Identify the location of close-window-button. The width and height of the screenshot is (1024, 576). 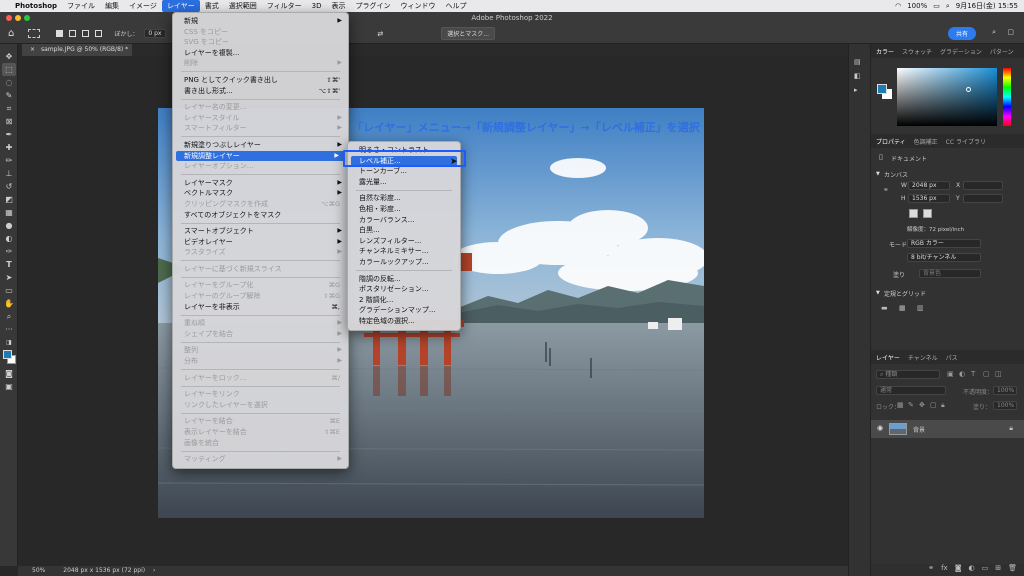
(9, 18).